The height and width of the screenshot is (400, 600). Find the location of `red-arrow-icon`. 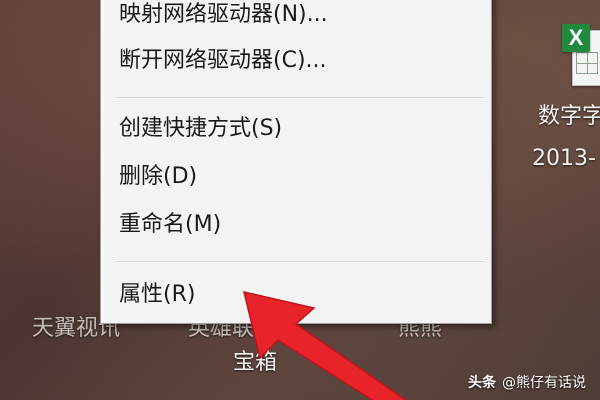

red-arrow-icon is located at coordinates (324, 345).